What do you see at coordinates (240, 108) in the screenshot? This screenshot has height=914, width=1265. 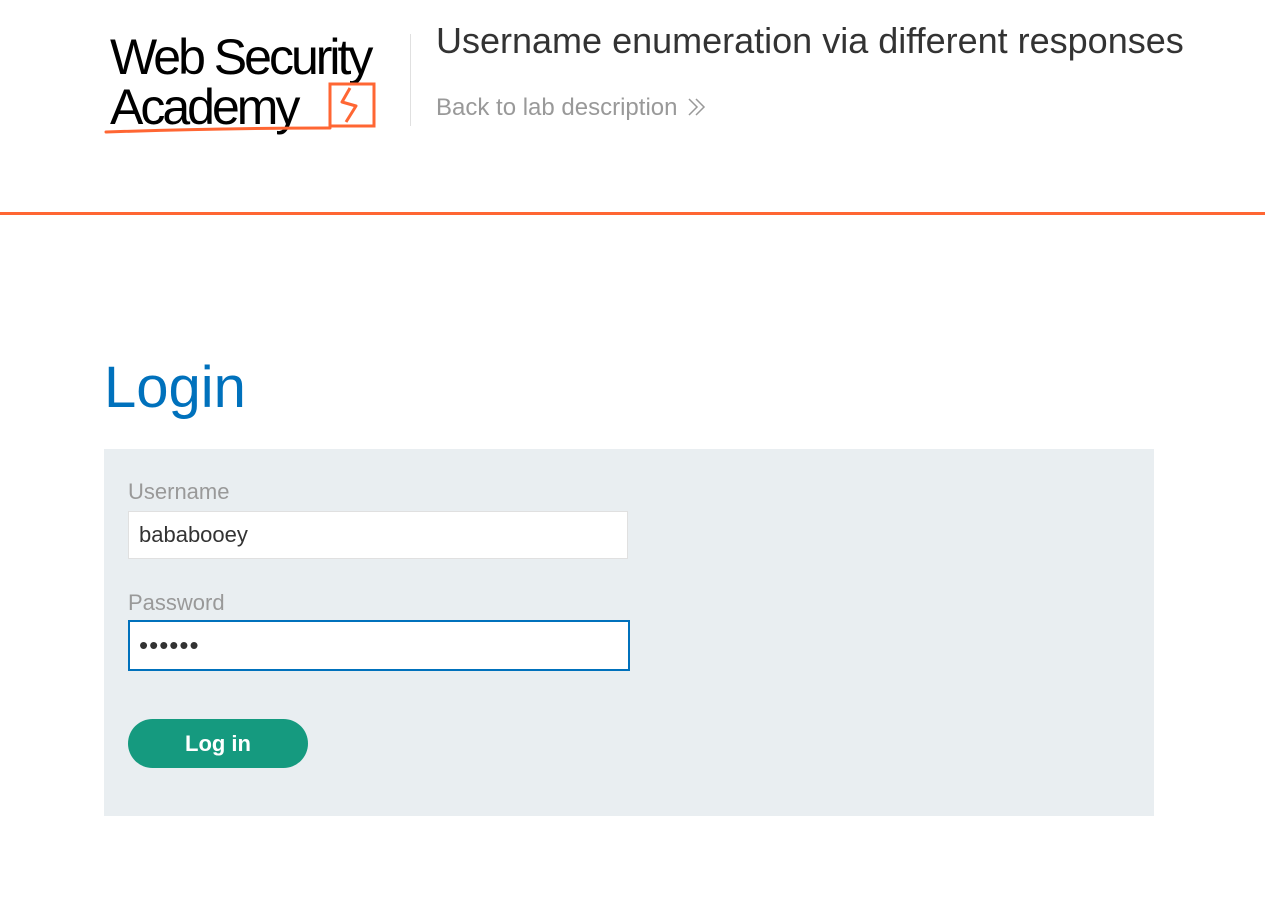 I see `logo-lightning-icon` at bounding box center [240, 108].